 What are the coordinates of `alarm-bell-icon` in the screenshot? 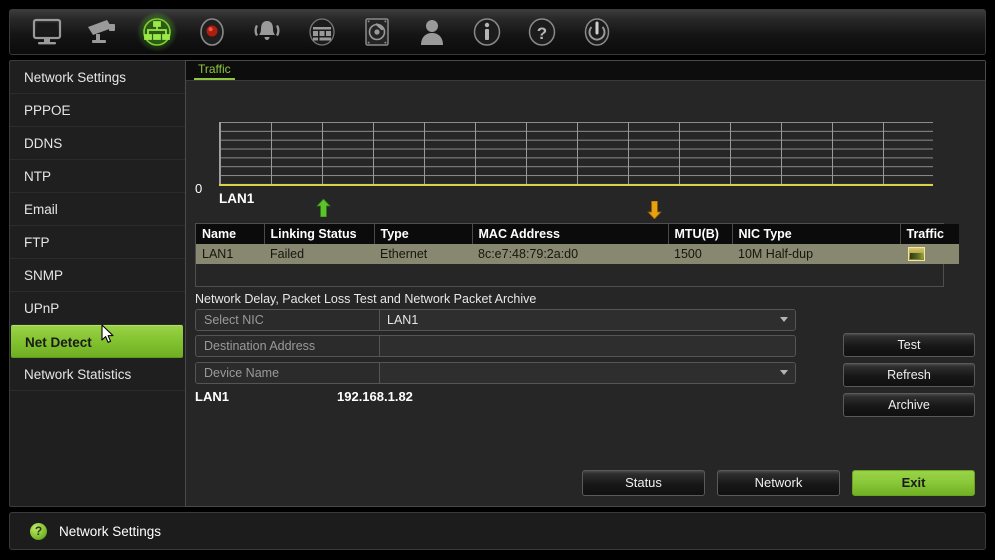 It's located at (267, 32).